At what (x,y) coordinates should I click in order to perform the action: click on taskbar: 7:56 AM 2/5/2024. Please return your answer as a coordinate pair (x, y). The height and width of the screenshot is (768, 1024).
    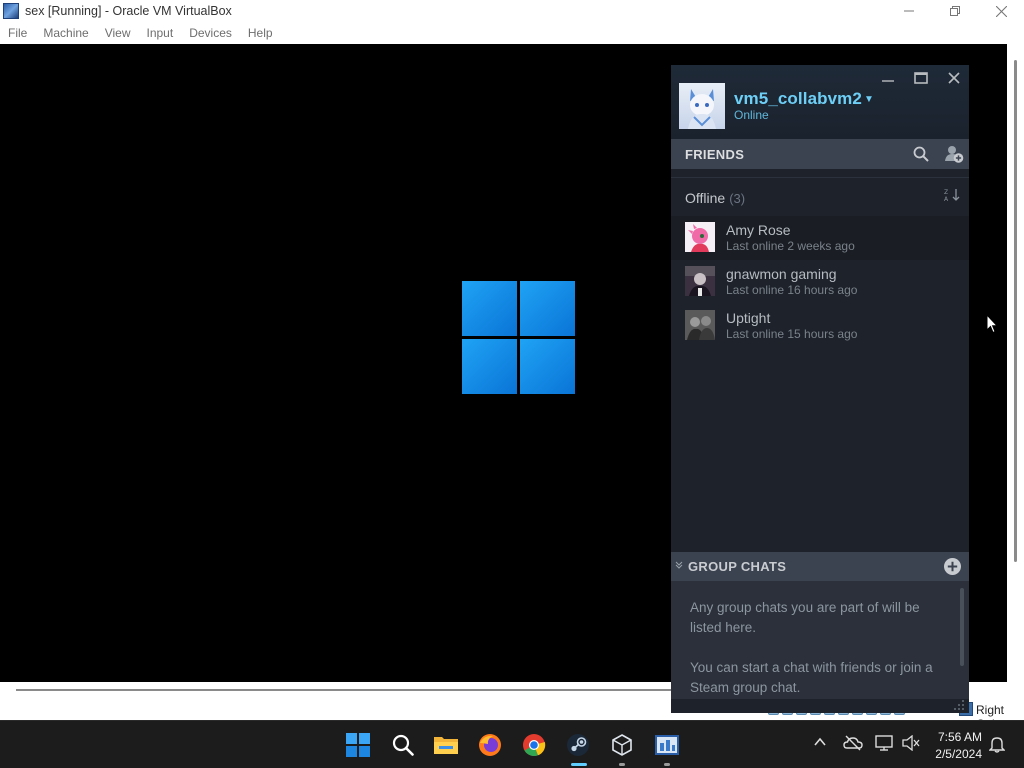
    Looking at the image, I should click on (512, 744).